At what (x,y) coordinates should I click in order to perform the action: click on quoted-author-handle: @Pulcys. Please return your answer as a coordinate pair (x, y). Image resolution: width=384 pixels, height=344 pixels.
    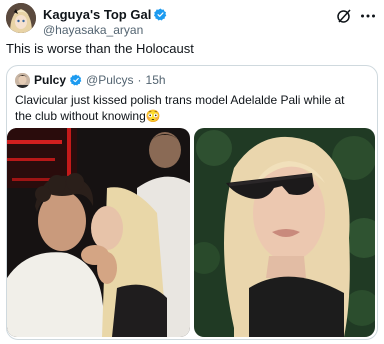
    Looking at the image, I should click on (110, 80).